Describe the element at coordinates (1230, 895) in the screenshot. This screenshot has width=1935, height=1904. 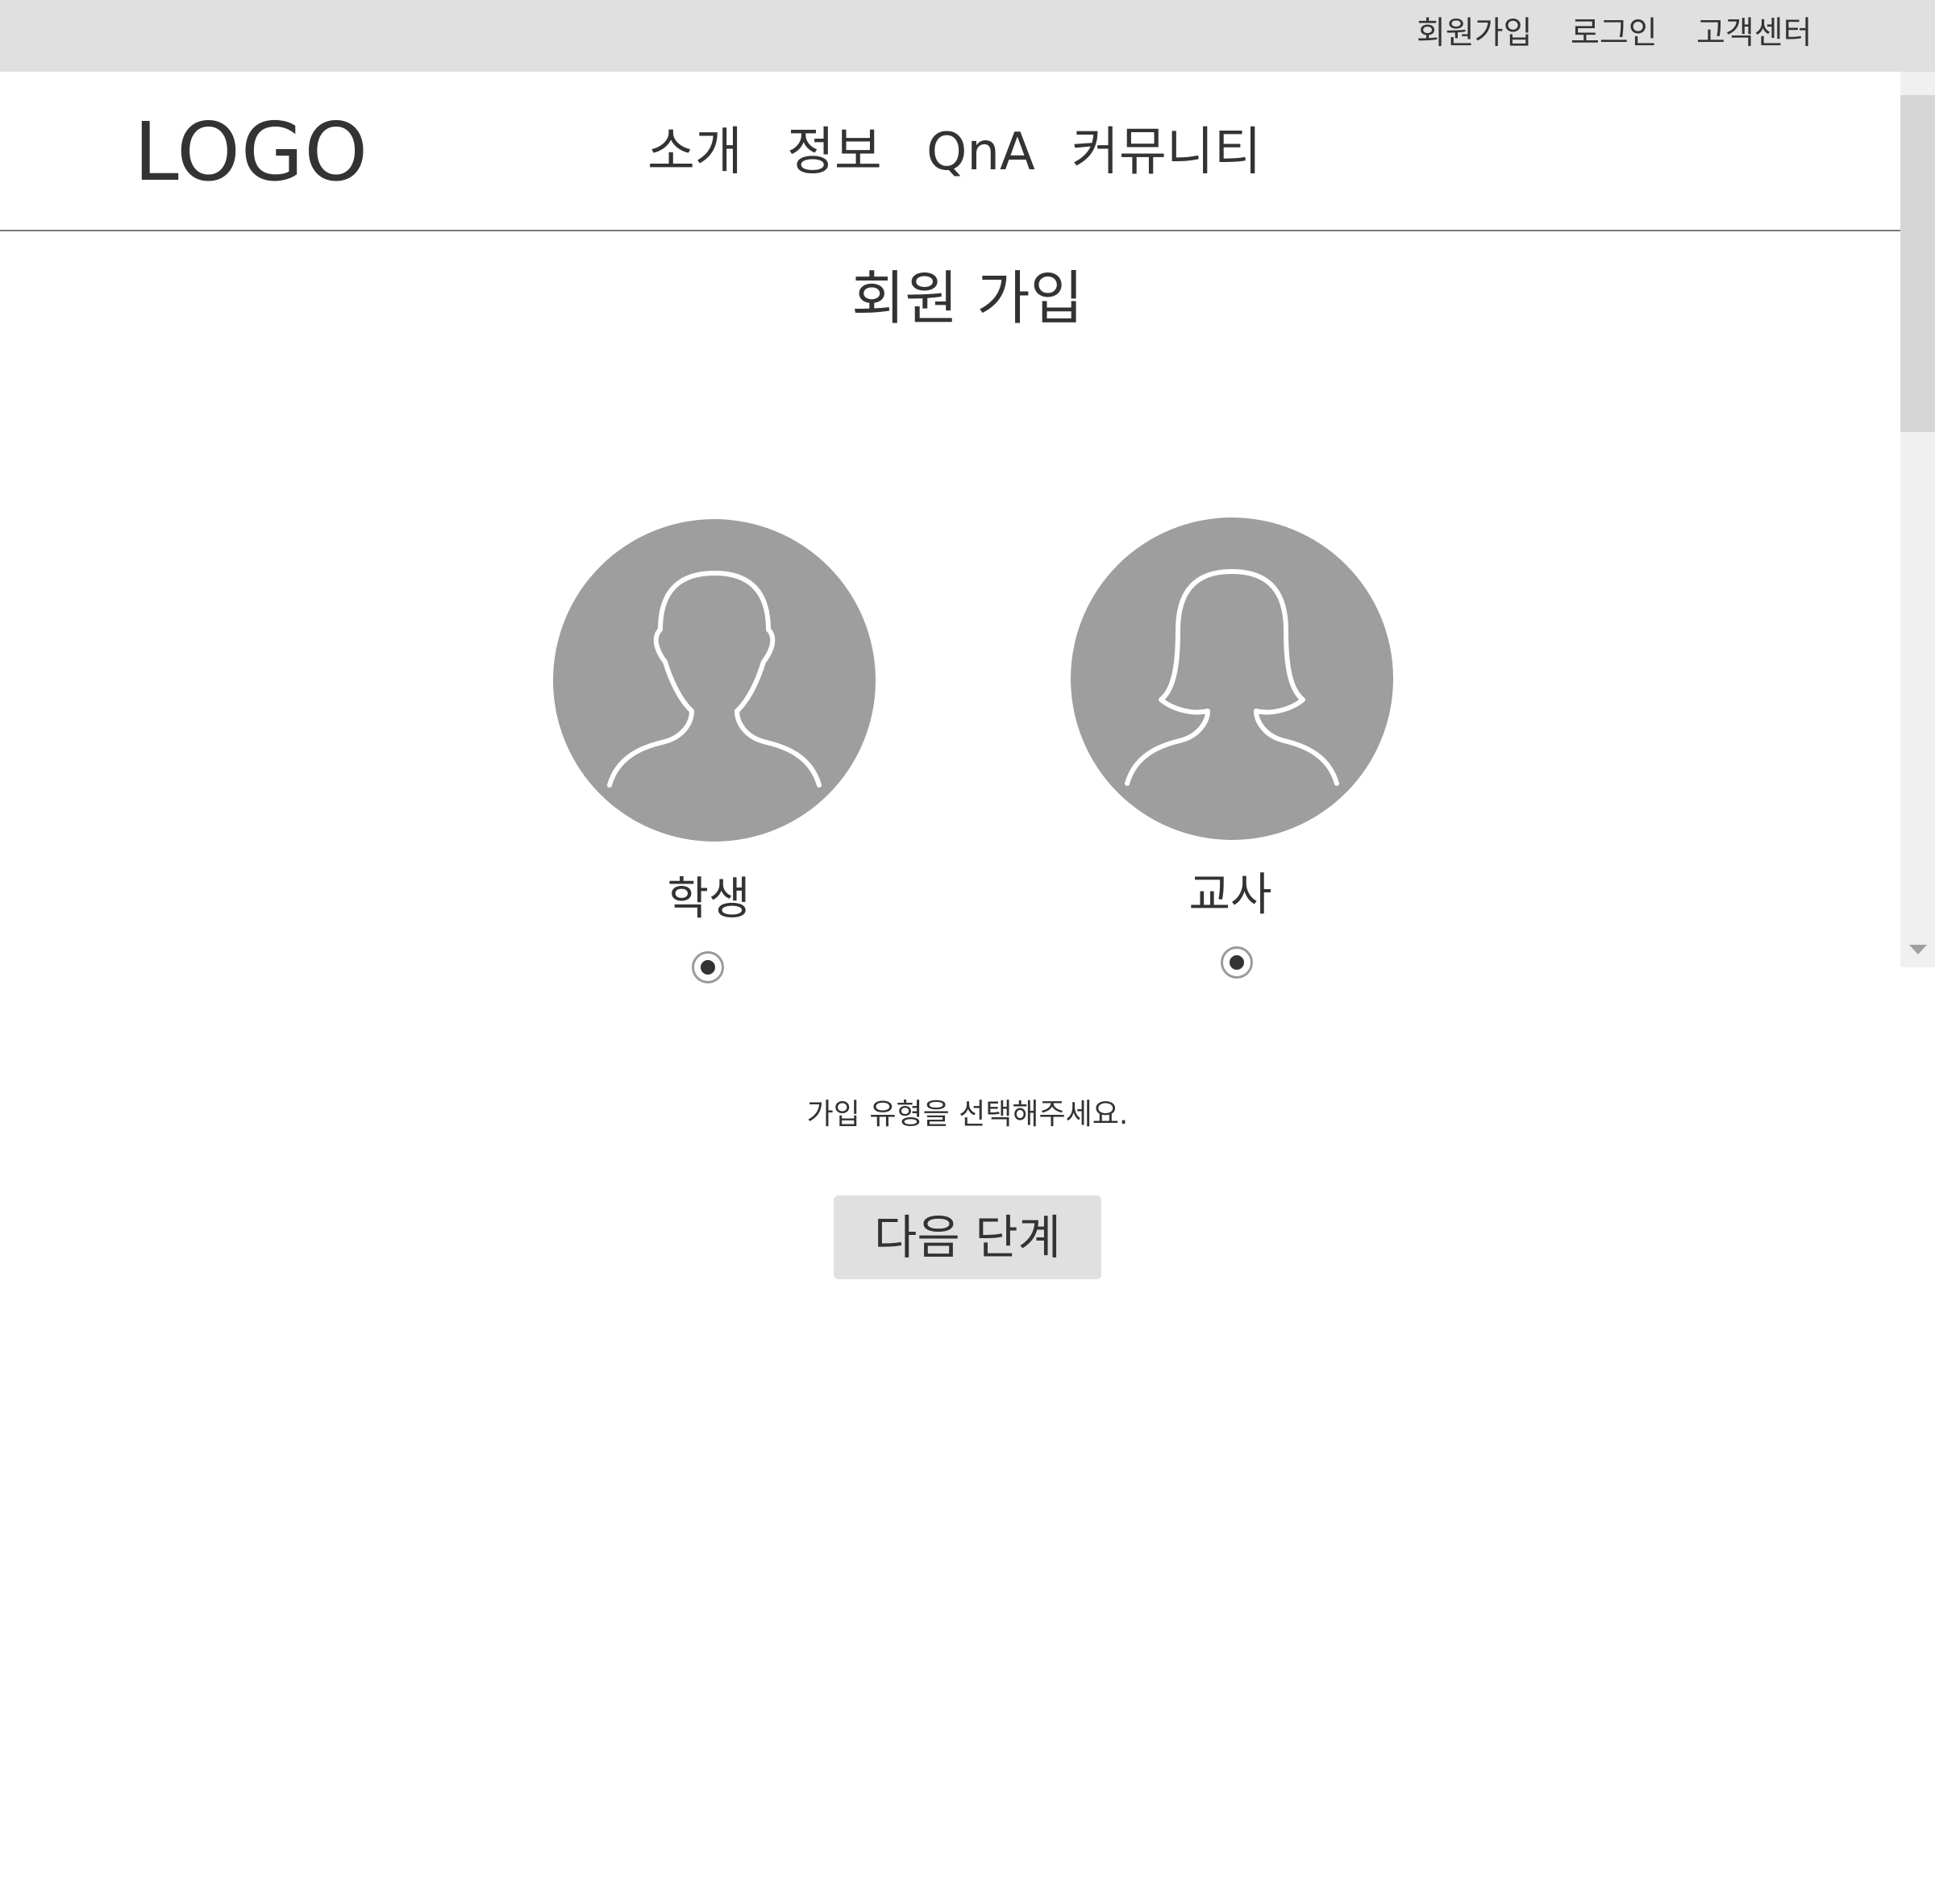
I see `teacher-label: 교사` at that location.